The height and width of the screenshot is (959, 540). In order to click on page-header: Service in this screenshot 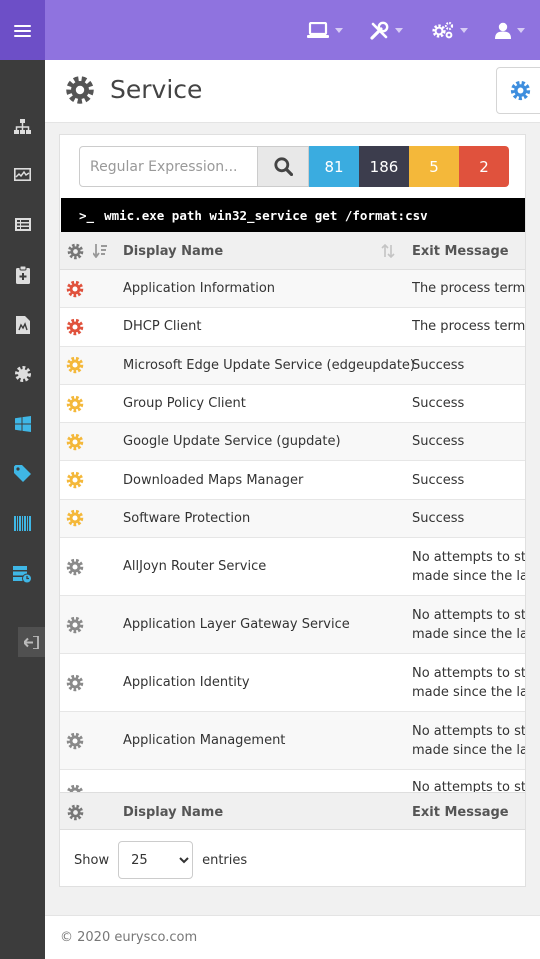, I will do `click(292, 91)`.